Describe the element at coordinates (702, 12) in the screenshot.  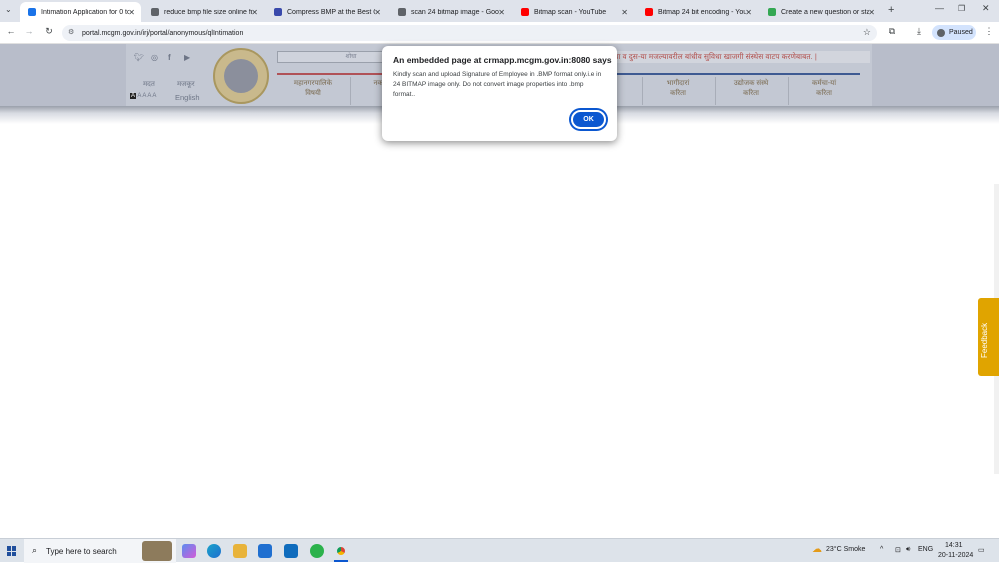
I see `tab-title: Bitmap 24 bit encoding - YouT` at that location.